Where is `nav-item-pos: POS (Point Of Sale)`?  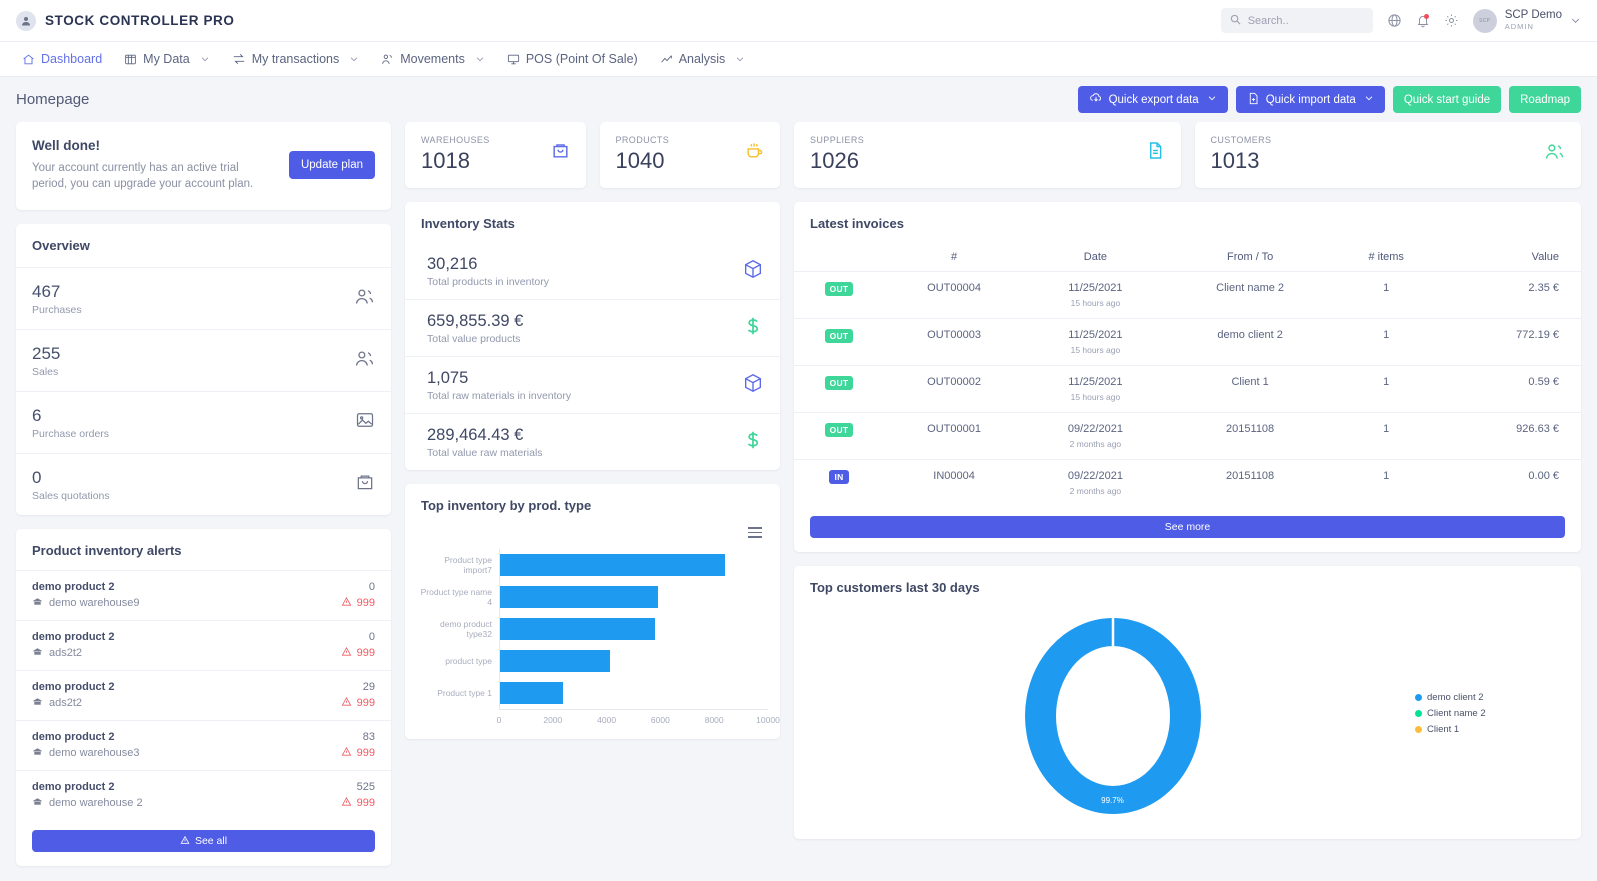
nav-item-pos: POS (Point Of Sale) is located at coordinates (572, 59).